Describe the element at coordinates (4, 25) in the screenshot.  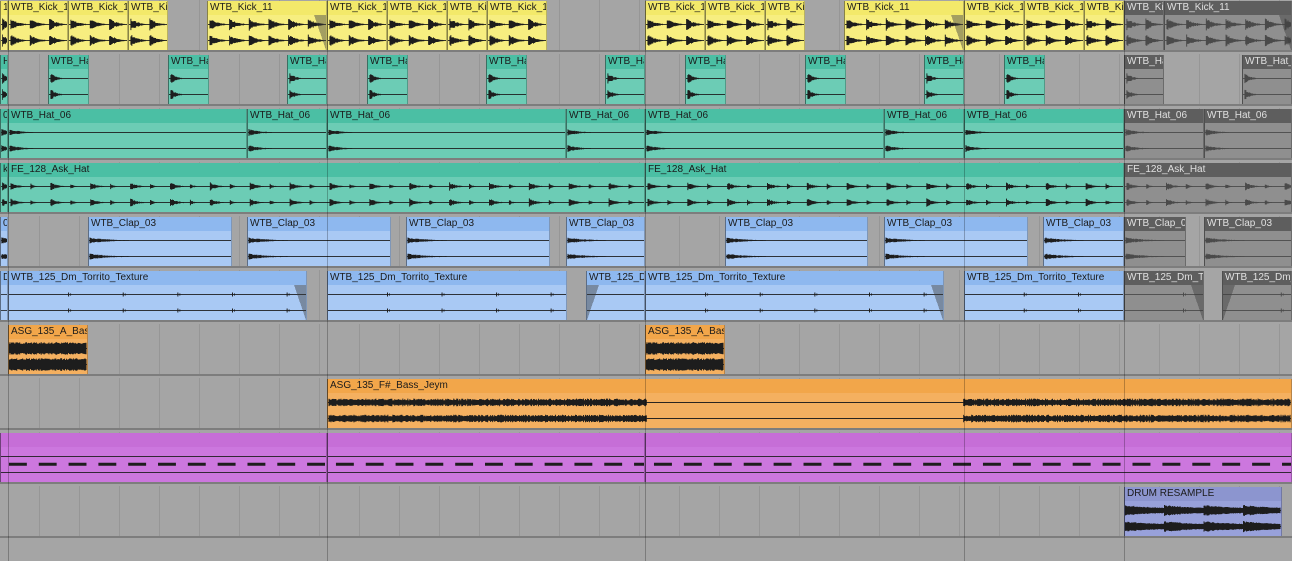
I see `clip-kick: 11` at that location.